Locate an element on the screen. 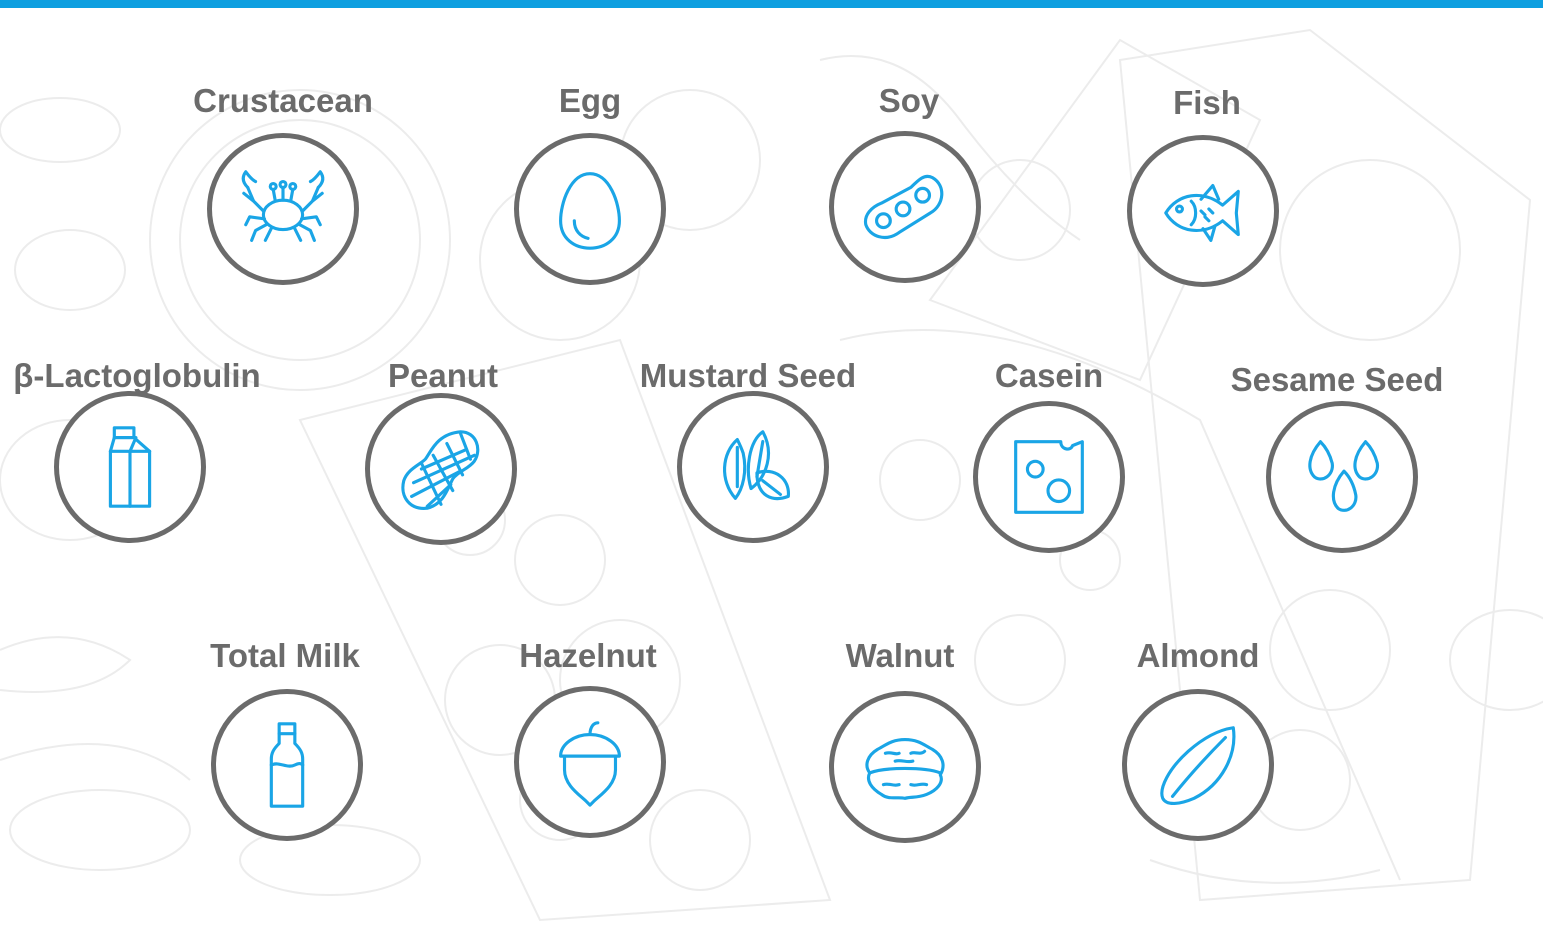  allergen-label: Mustard Seed is located at coordinates (748, 375).